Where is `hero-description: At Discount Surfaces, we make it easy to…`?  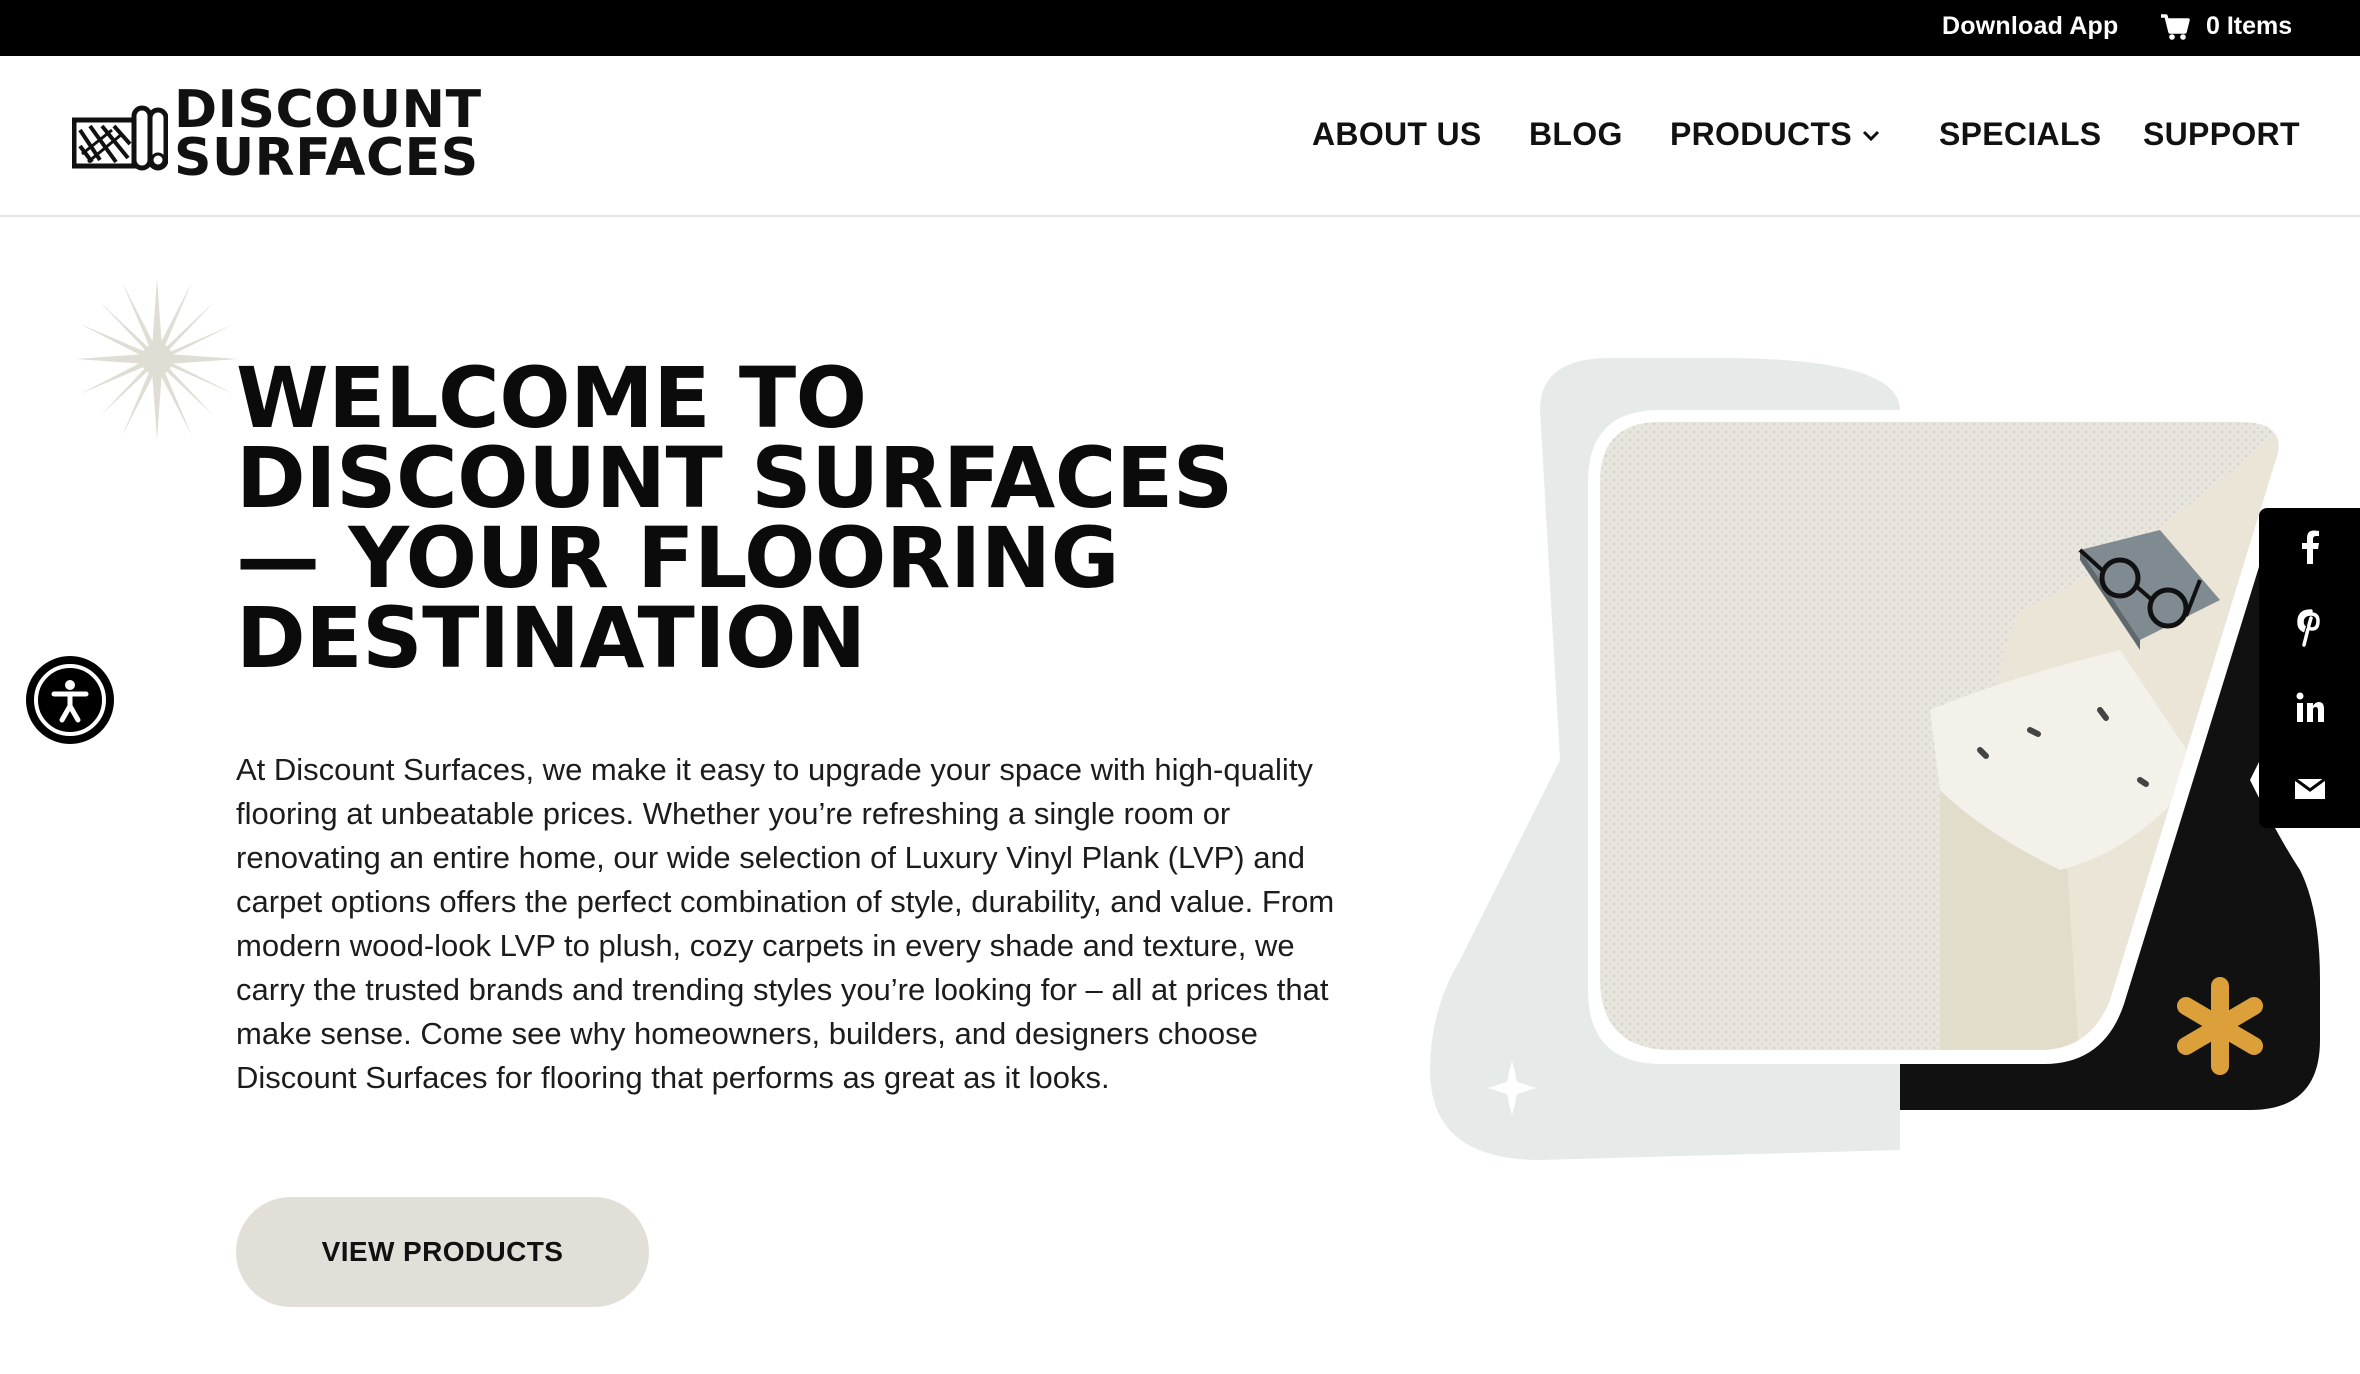 hero-description: At Discount Surfaces, we make it easy to… is located at coordinates (785, 923).